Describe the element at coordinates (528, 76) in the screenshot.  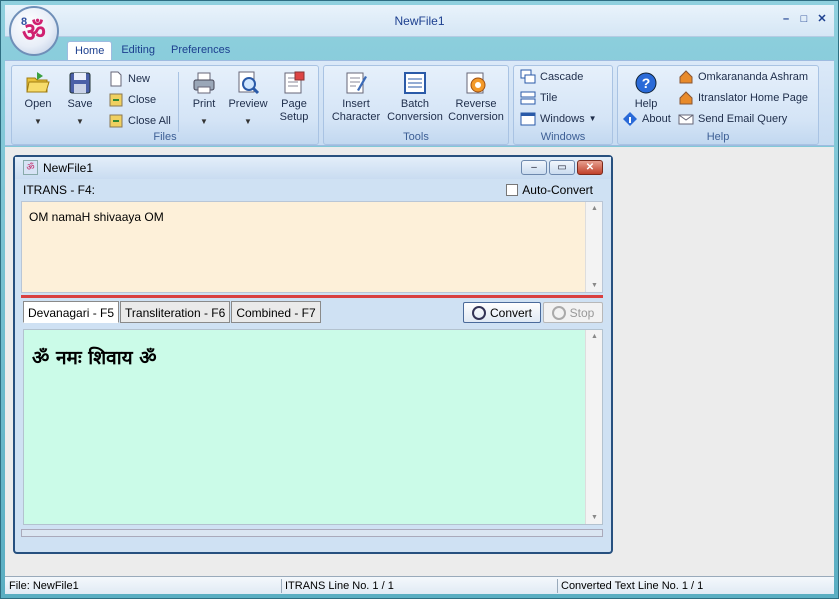
I see `cascade-icon` at that location.